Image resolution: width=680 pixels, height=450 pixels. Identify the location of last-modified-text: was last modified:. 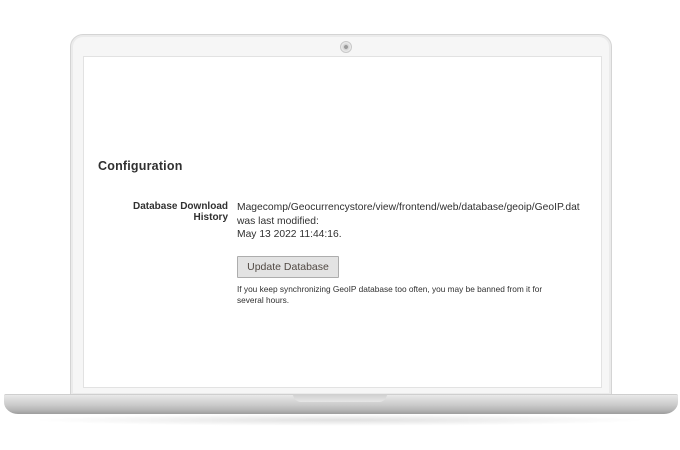
(278, 221).